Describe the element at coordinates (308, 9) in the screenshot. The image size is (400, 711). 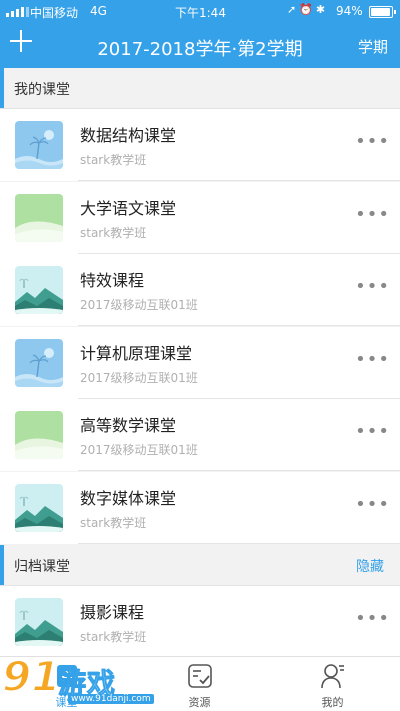
I see `status-icons: ➚⏰✱` at that location.